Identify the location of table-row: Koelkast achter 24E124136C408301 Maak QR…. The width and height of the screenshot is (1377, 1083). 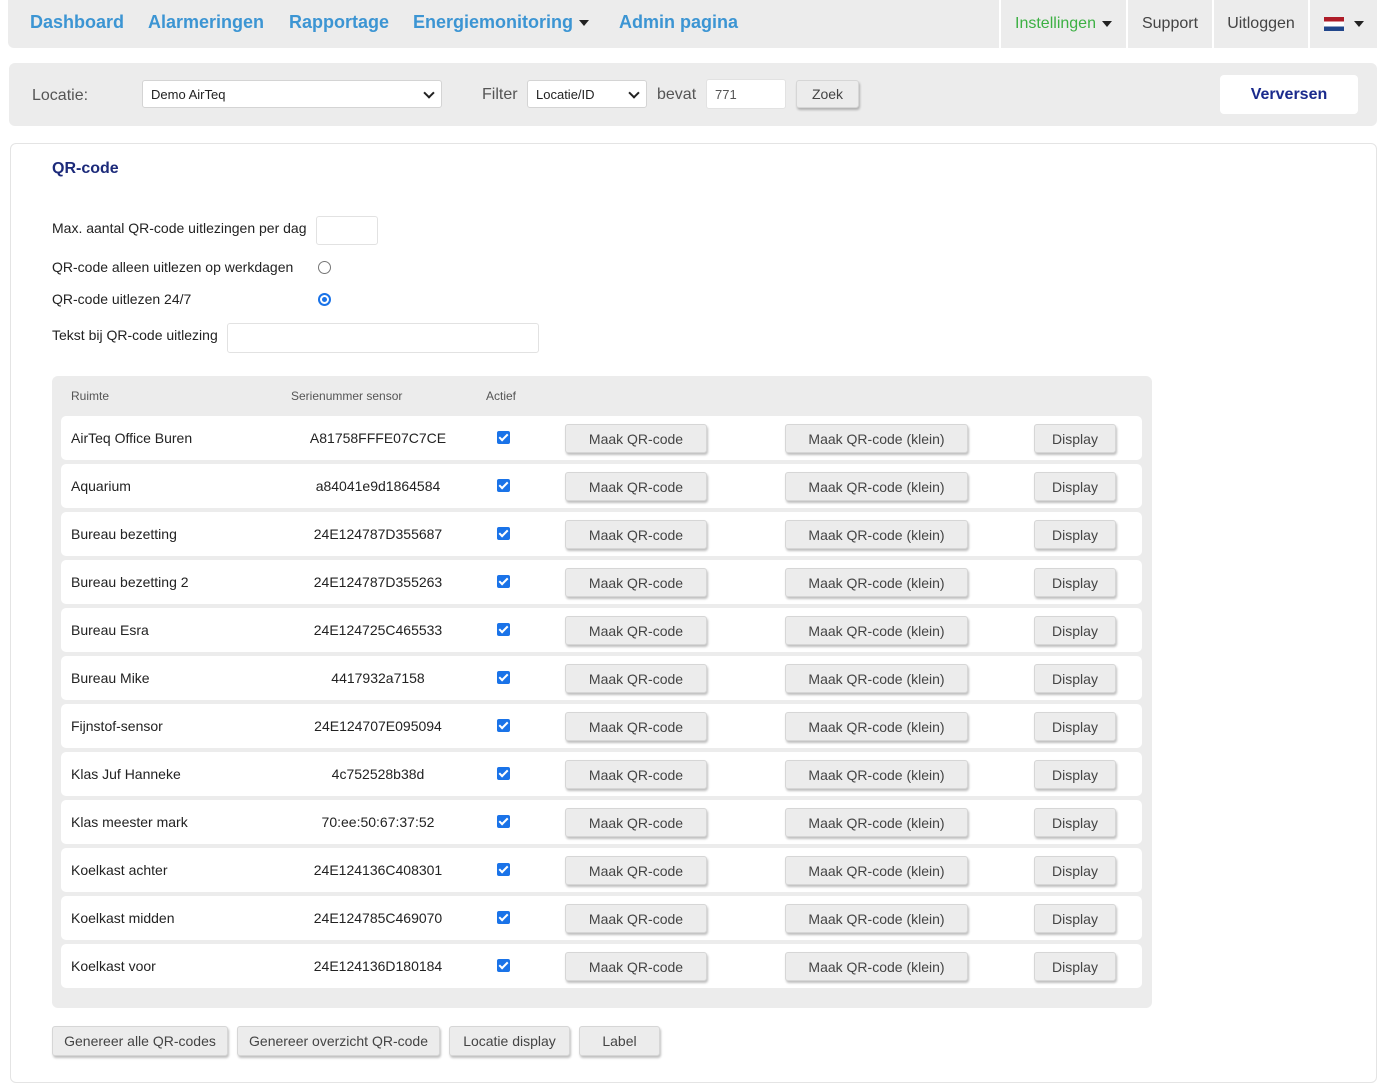
(601, 870).